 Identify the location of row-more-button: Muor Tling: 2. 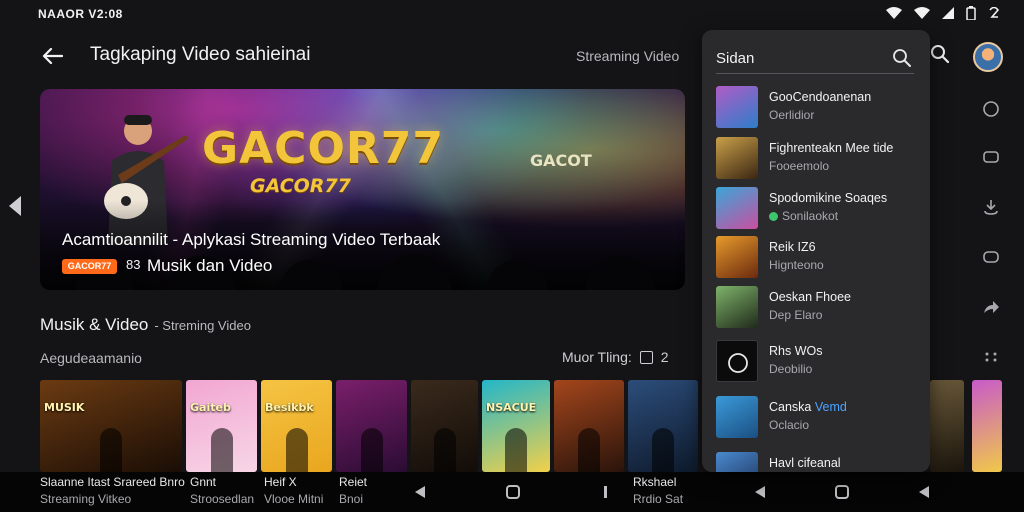
(615, 357).